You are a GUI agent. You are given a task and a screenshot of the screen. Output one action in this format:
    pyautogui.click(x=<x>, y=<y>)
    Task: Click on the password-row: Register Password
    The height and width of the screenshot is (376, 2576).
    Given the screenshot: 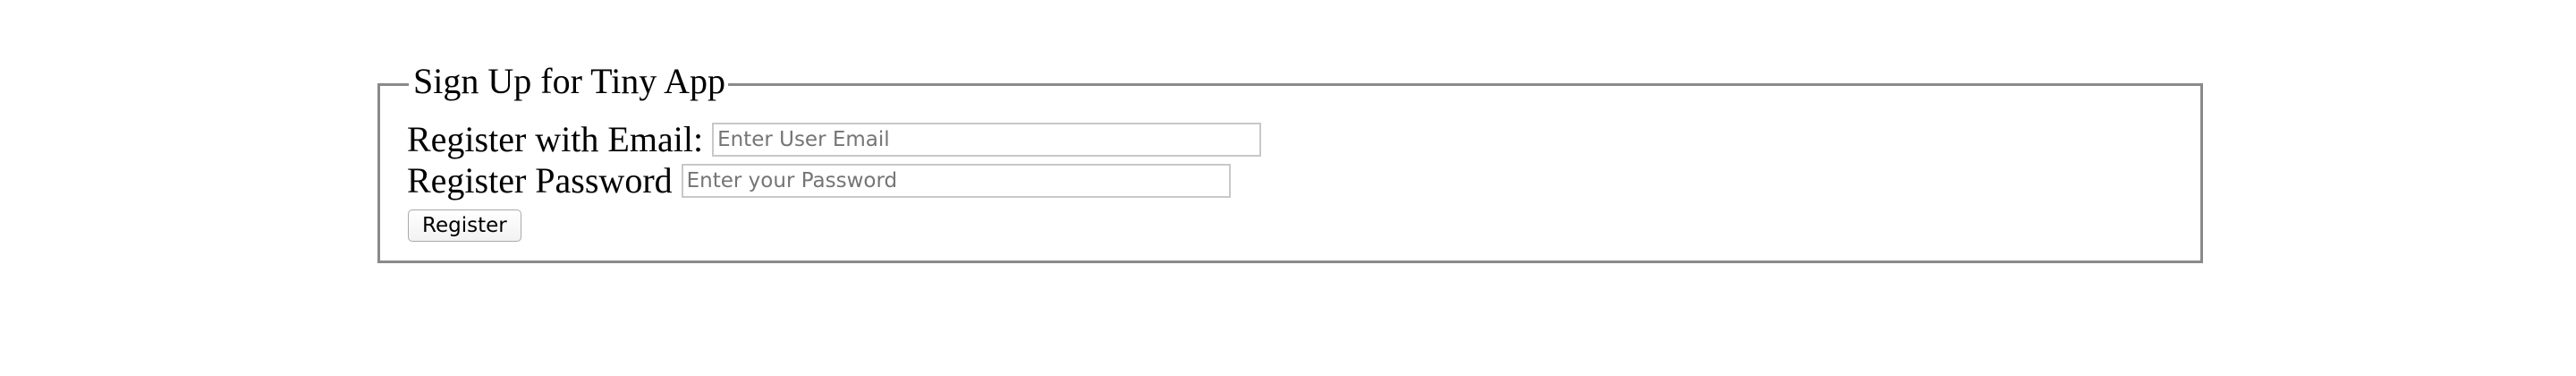 What is the action you would take?
    pyautogui.click(x=819, y=181)
    